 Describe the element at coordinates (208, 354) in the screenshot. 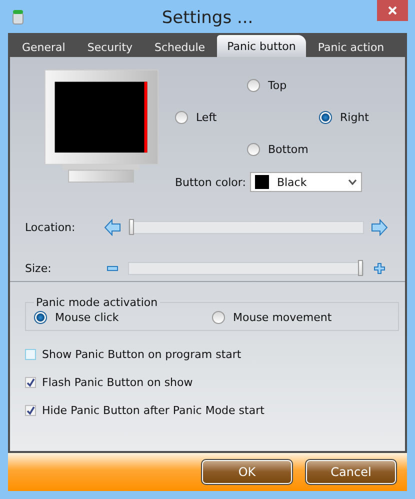

I see `option-checkbox: Show Panic Button on program start` at that location.